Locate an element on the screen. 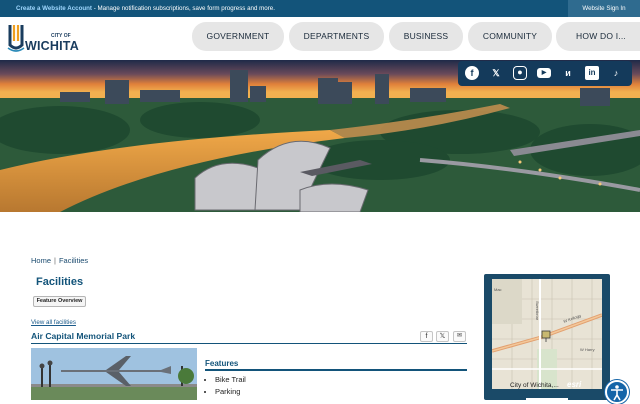  sign-in-button: Website Sign In is located at coordinates (604, 8).